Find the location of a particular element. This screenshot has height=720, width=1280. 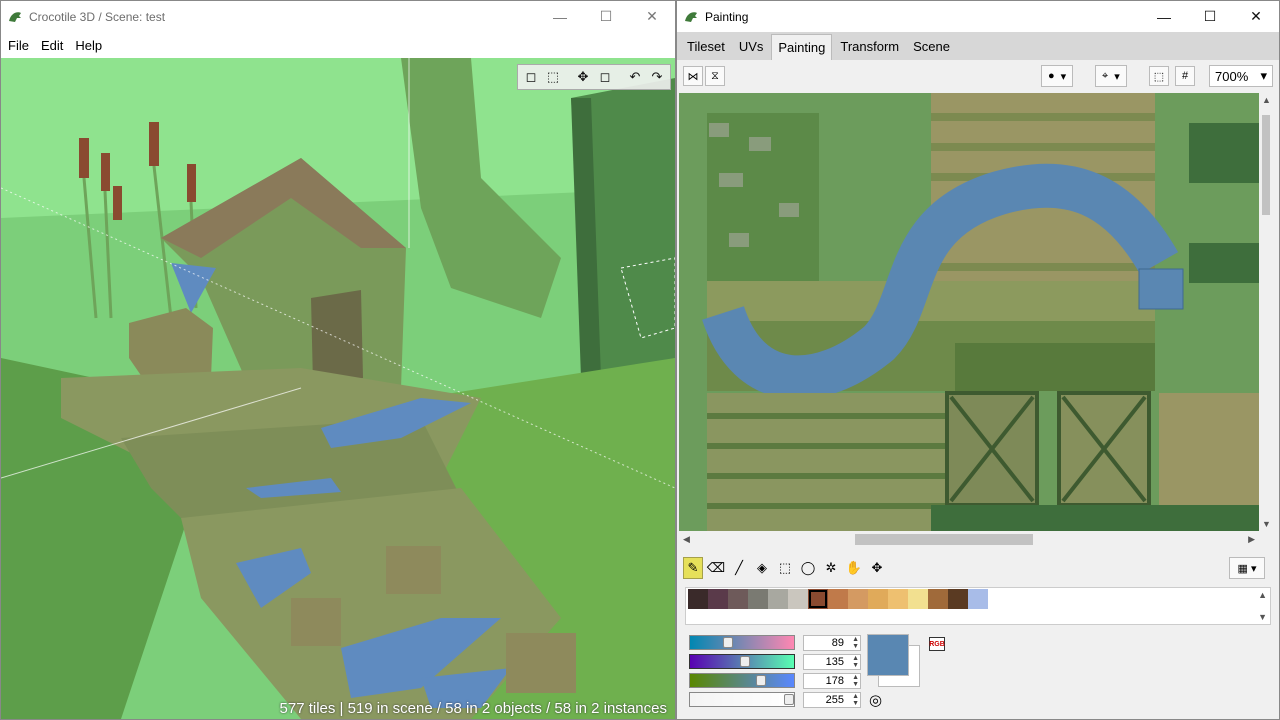

menu-help: Help is located at coordinates (88, 45).